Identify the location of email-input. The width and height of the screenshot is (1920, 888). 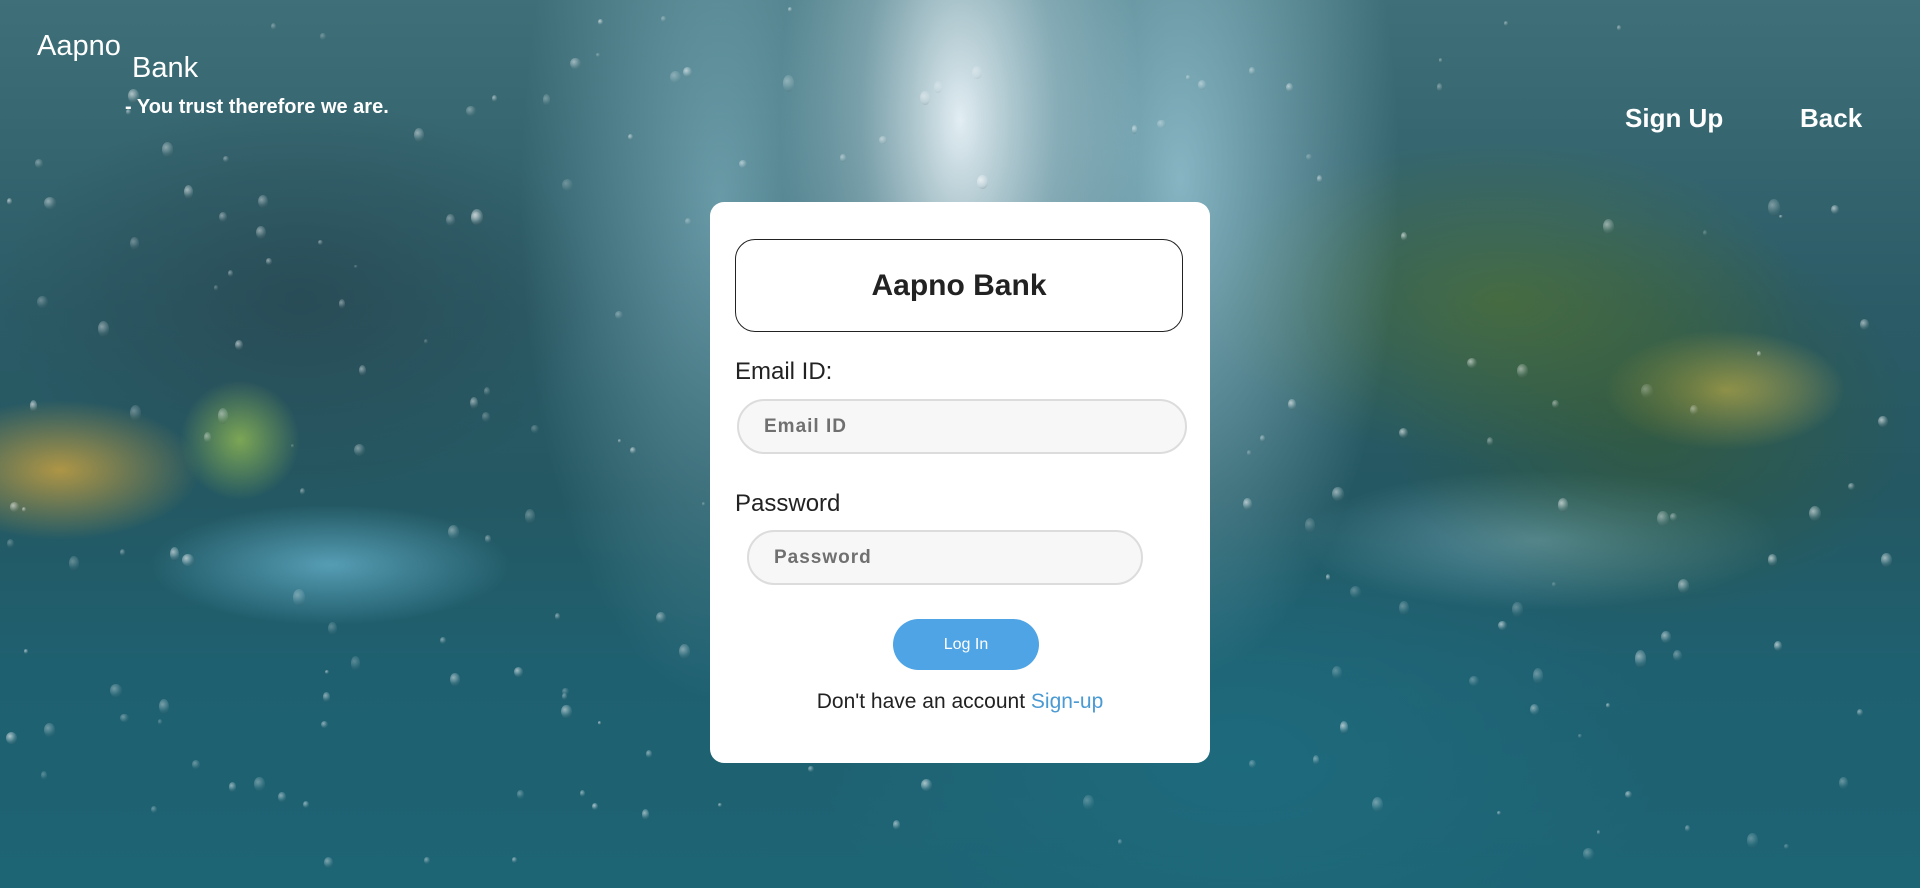
(962, 426).